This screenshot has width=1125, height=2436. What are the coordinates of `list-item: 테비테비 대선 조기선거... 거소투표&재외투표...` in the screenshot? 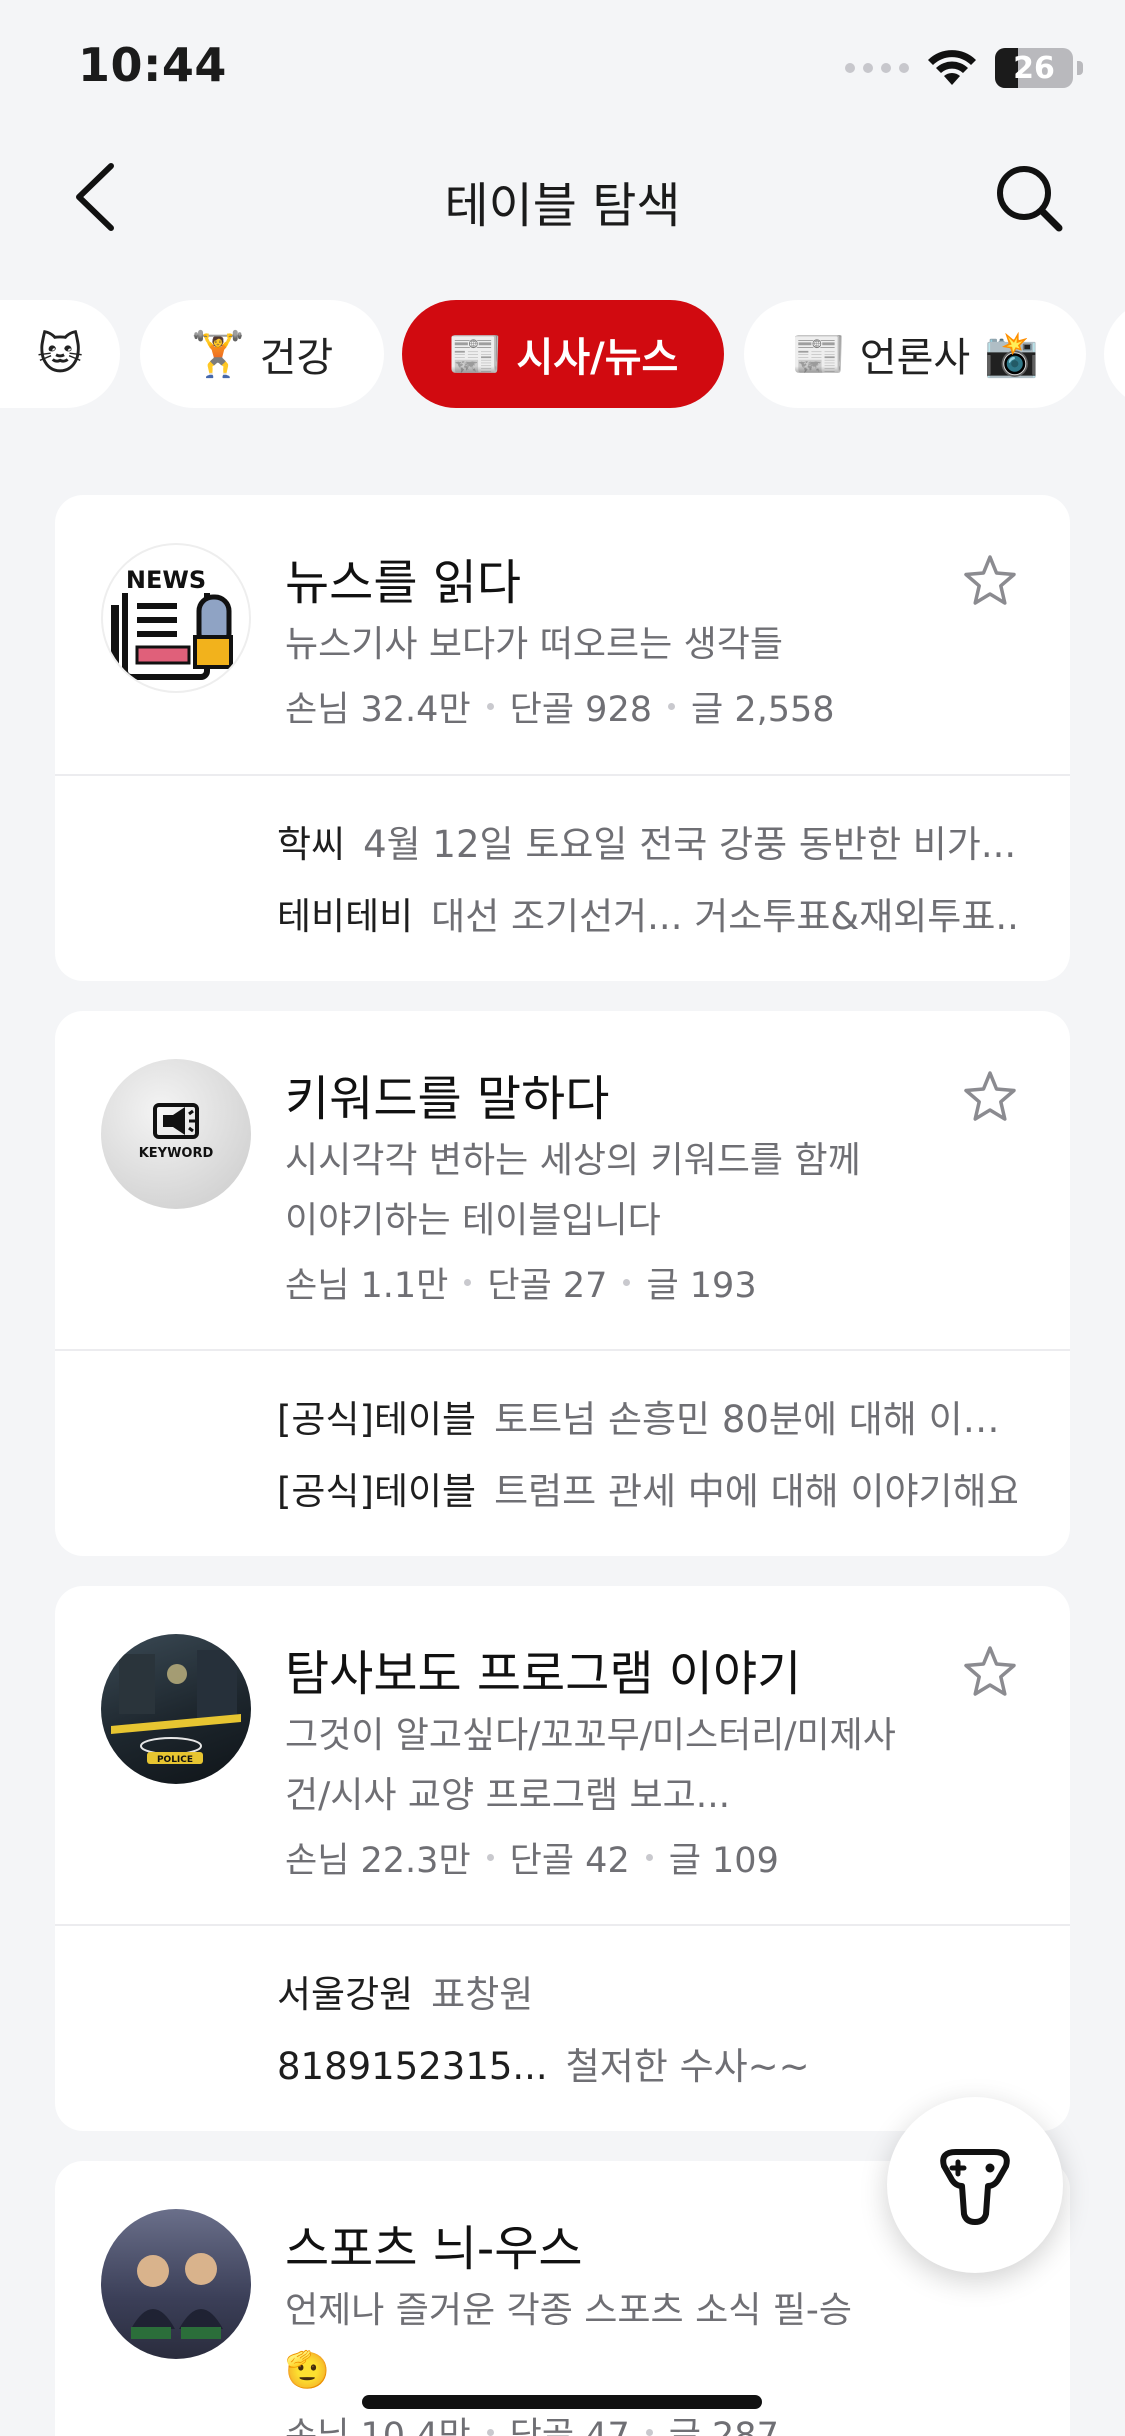 It's located at (647, 913).